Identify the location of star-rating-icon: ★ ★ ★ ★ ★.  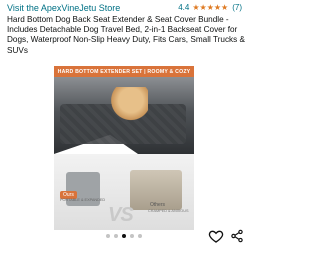
(210, 7).